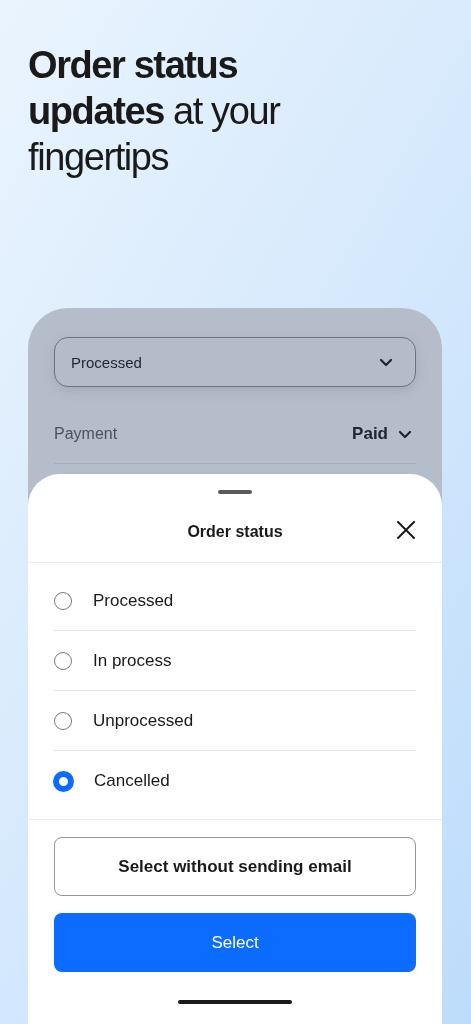  Describe the element at coordinates (235, 661) in the screenshot. I see `status-option: In process` at that location.